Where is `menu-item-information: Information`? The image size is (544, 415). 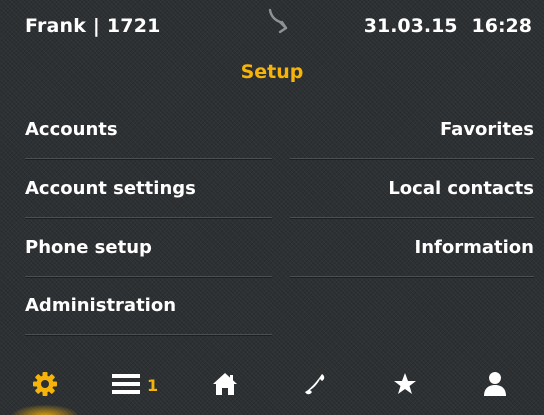
menu-item-information: Information is located at coordinates (412, 248).